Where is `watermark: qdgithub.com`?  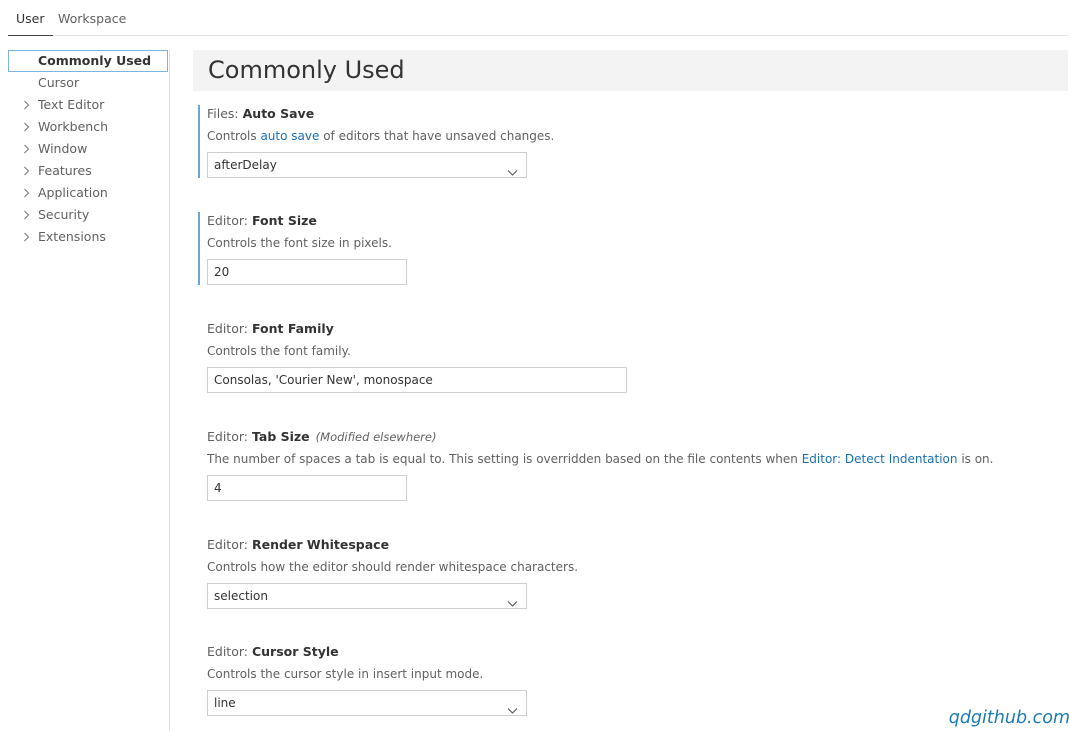
watermark: qdgithub.com is located at coordinates (1009, 718).